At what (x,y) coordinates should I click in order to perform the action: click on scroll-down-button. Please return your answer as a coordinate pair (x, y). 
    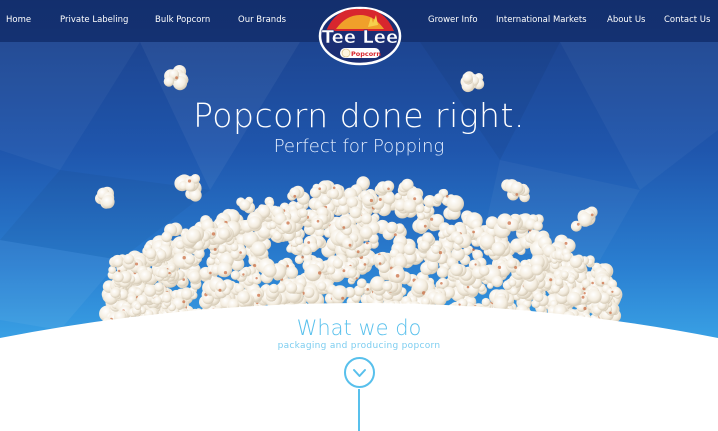
    Looking at the image, I should click on (359, 372).